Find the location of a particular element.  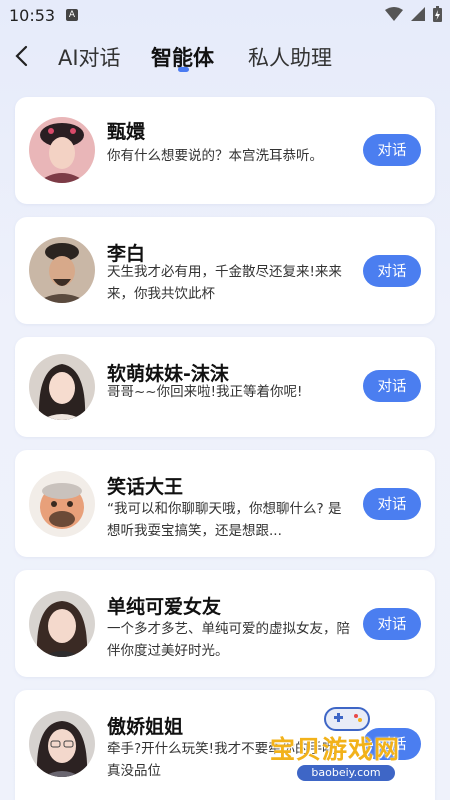

agent-description: 一个多才多艺、单纯可爱的虚拟女友，陪伴你度过美好时光。 is located at coordinates (228, 640).